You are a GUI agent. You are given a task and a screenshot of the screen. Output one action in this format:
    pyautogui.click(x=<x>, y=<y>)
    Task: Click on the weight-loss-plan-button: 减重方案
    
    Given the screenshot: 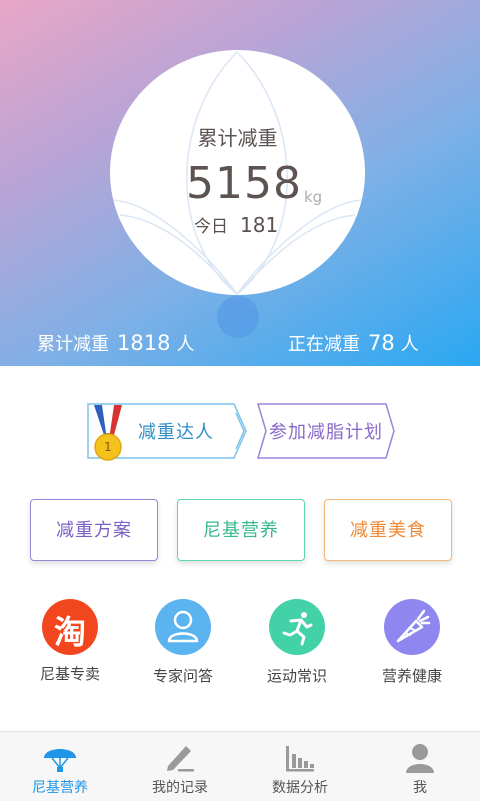 What is the action you would take?
    pyautogui.click(x=94, y=530)
    